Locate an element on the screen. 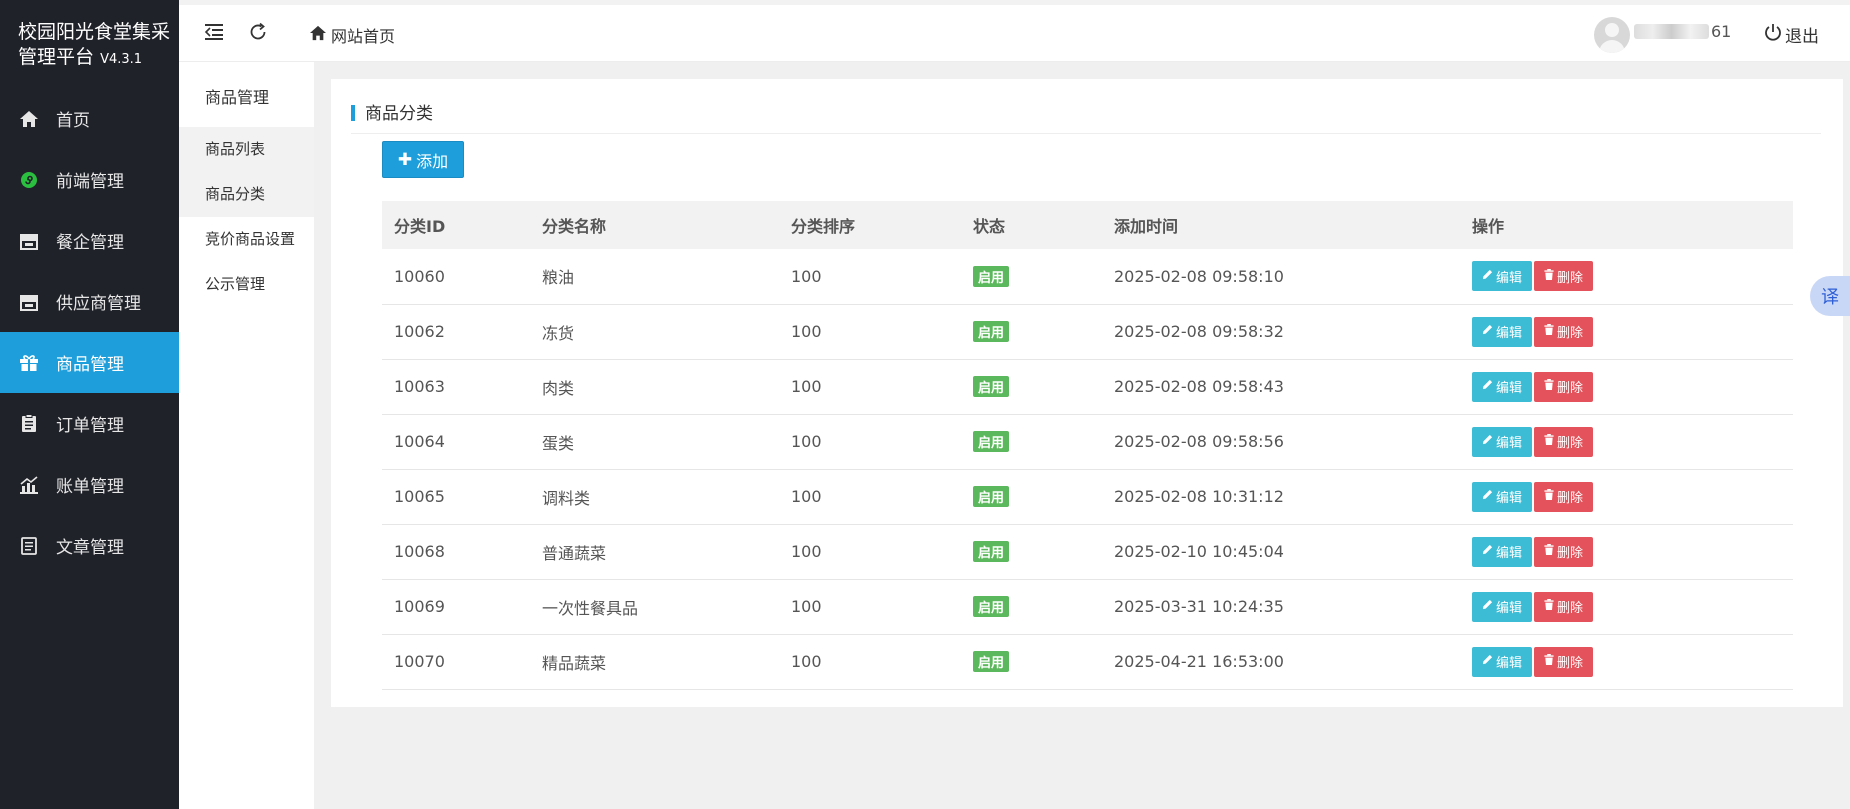 The width and height of the screenshot is (1850, 809). user-name: 61 is located at coordinates (1682, 31).